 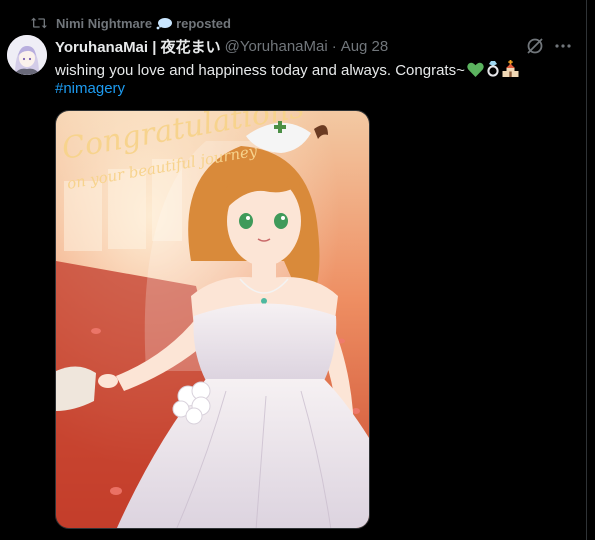 What do you see at coordinates (221, 46) in the screenshot?
I see `tweet-header: YoruhanaMai | 夜花まい @YoruhanaMai · Aug 28` at bounding box center [221, 46].